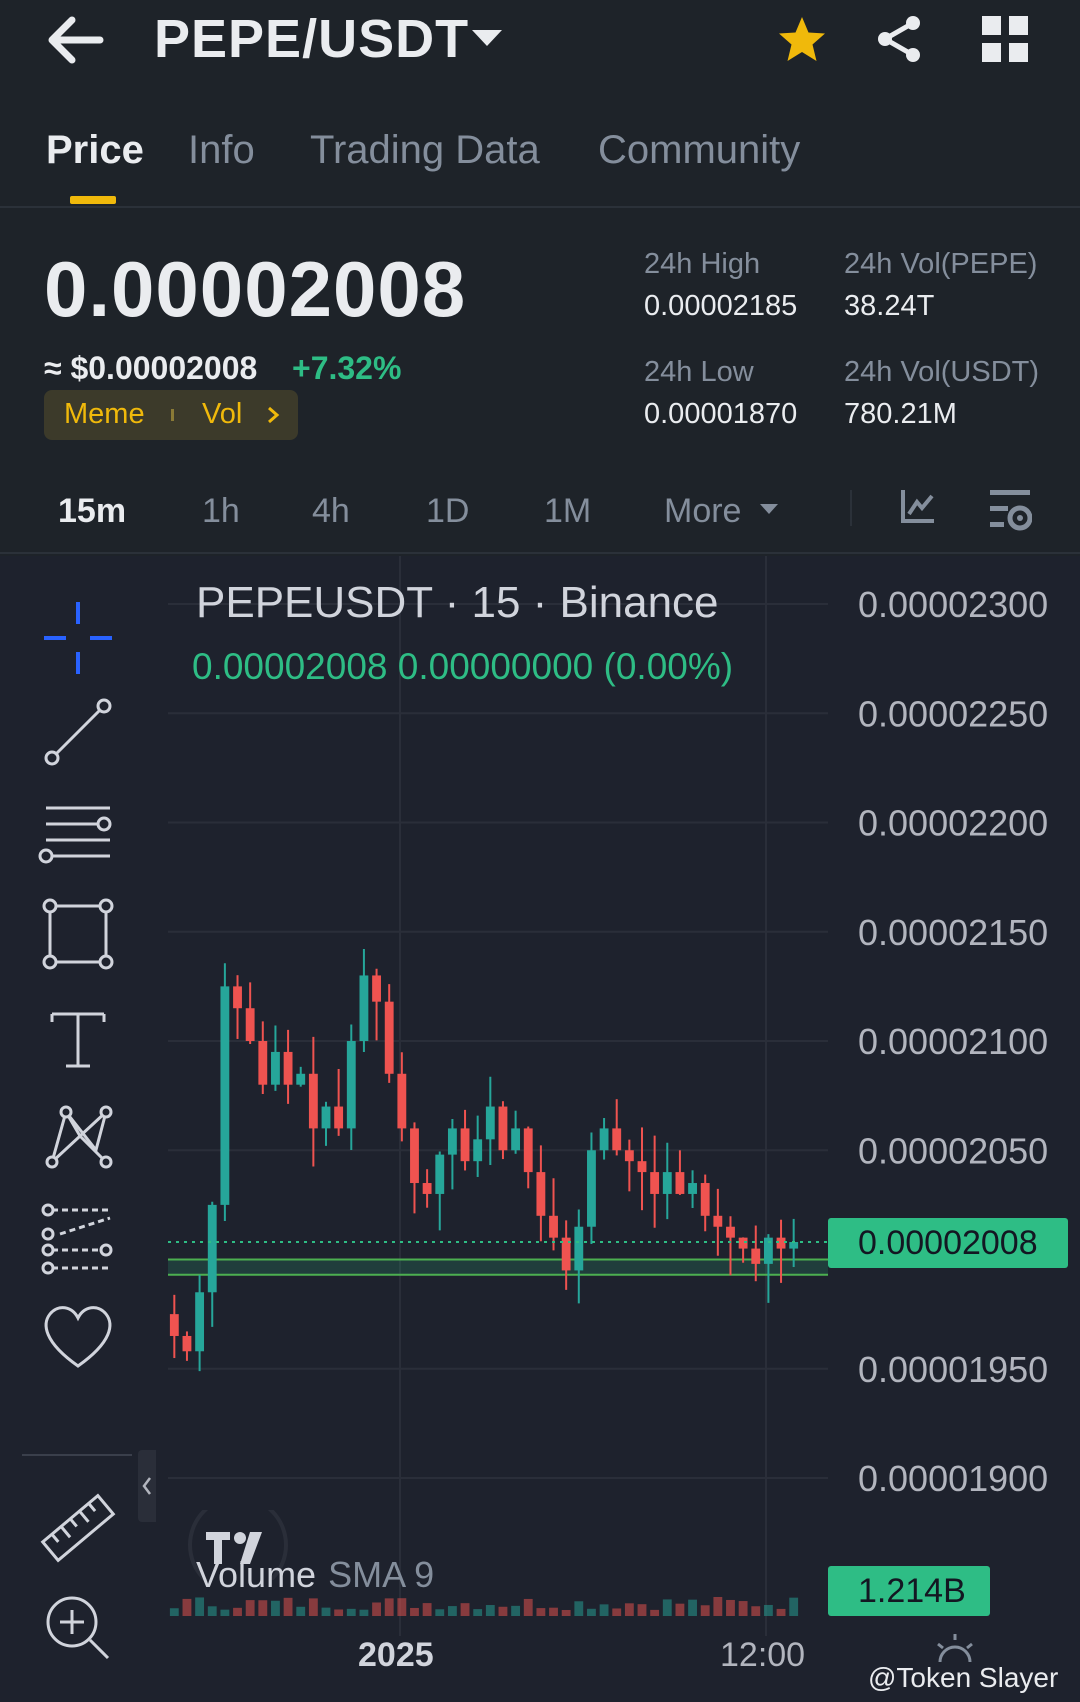 This screenshot has height=1702, width=1080. Describe the element at coordinates (92, 511) in the screenshot. I see `interval-15m: 15m` at that location.